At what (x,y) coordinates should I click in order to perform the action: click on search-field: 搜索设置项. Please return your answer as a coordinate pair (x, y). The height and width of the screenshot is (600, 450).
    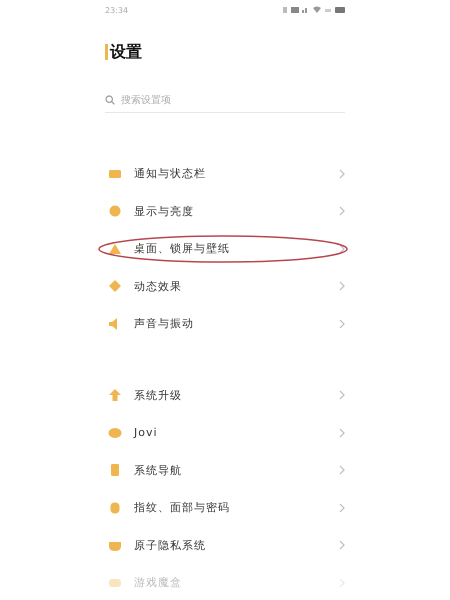
    Looking at the image, I should click on (211, 100).